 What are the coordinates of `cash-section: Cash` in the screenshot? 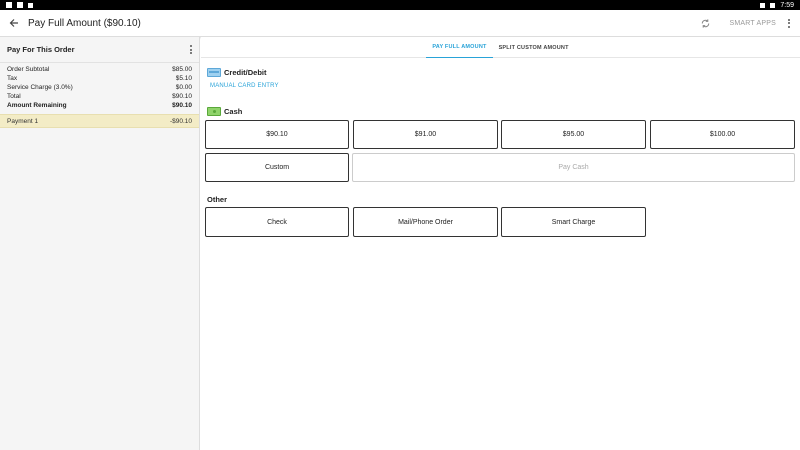 It's located at (224, 111).